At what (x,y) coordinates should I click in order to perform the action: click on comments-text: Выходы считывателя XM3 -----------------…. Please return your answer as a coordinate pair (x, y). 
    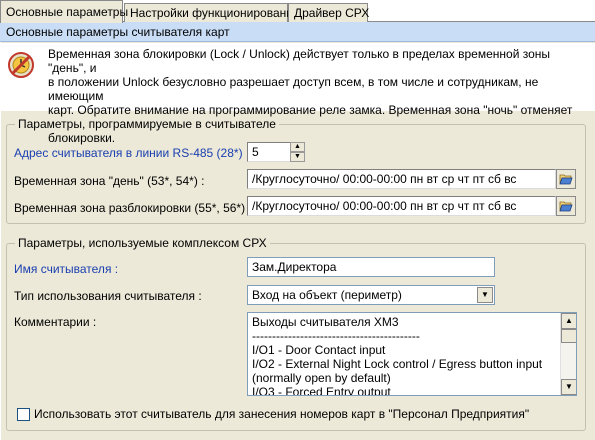
    Looking at the image, I should click on (405, 355).